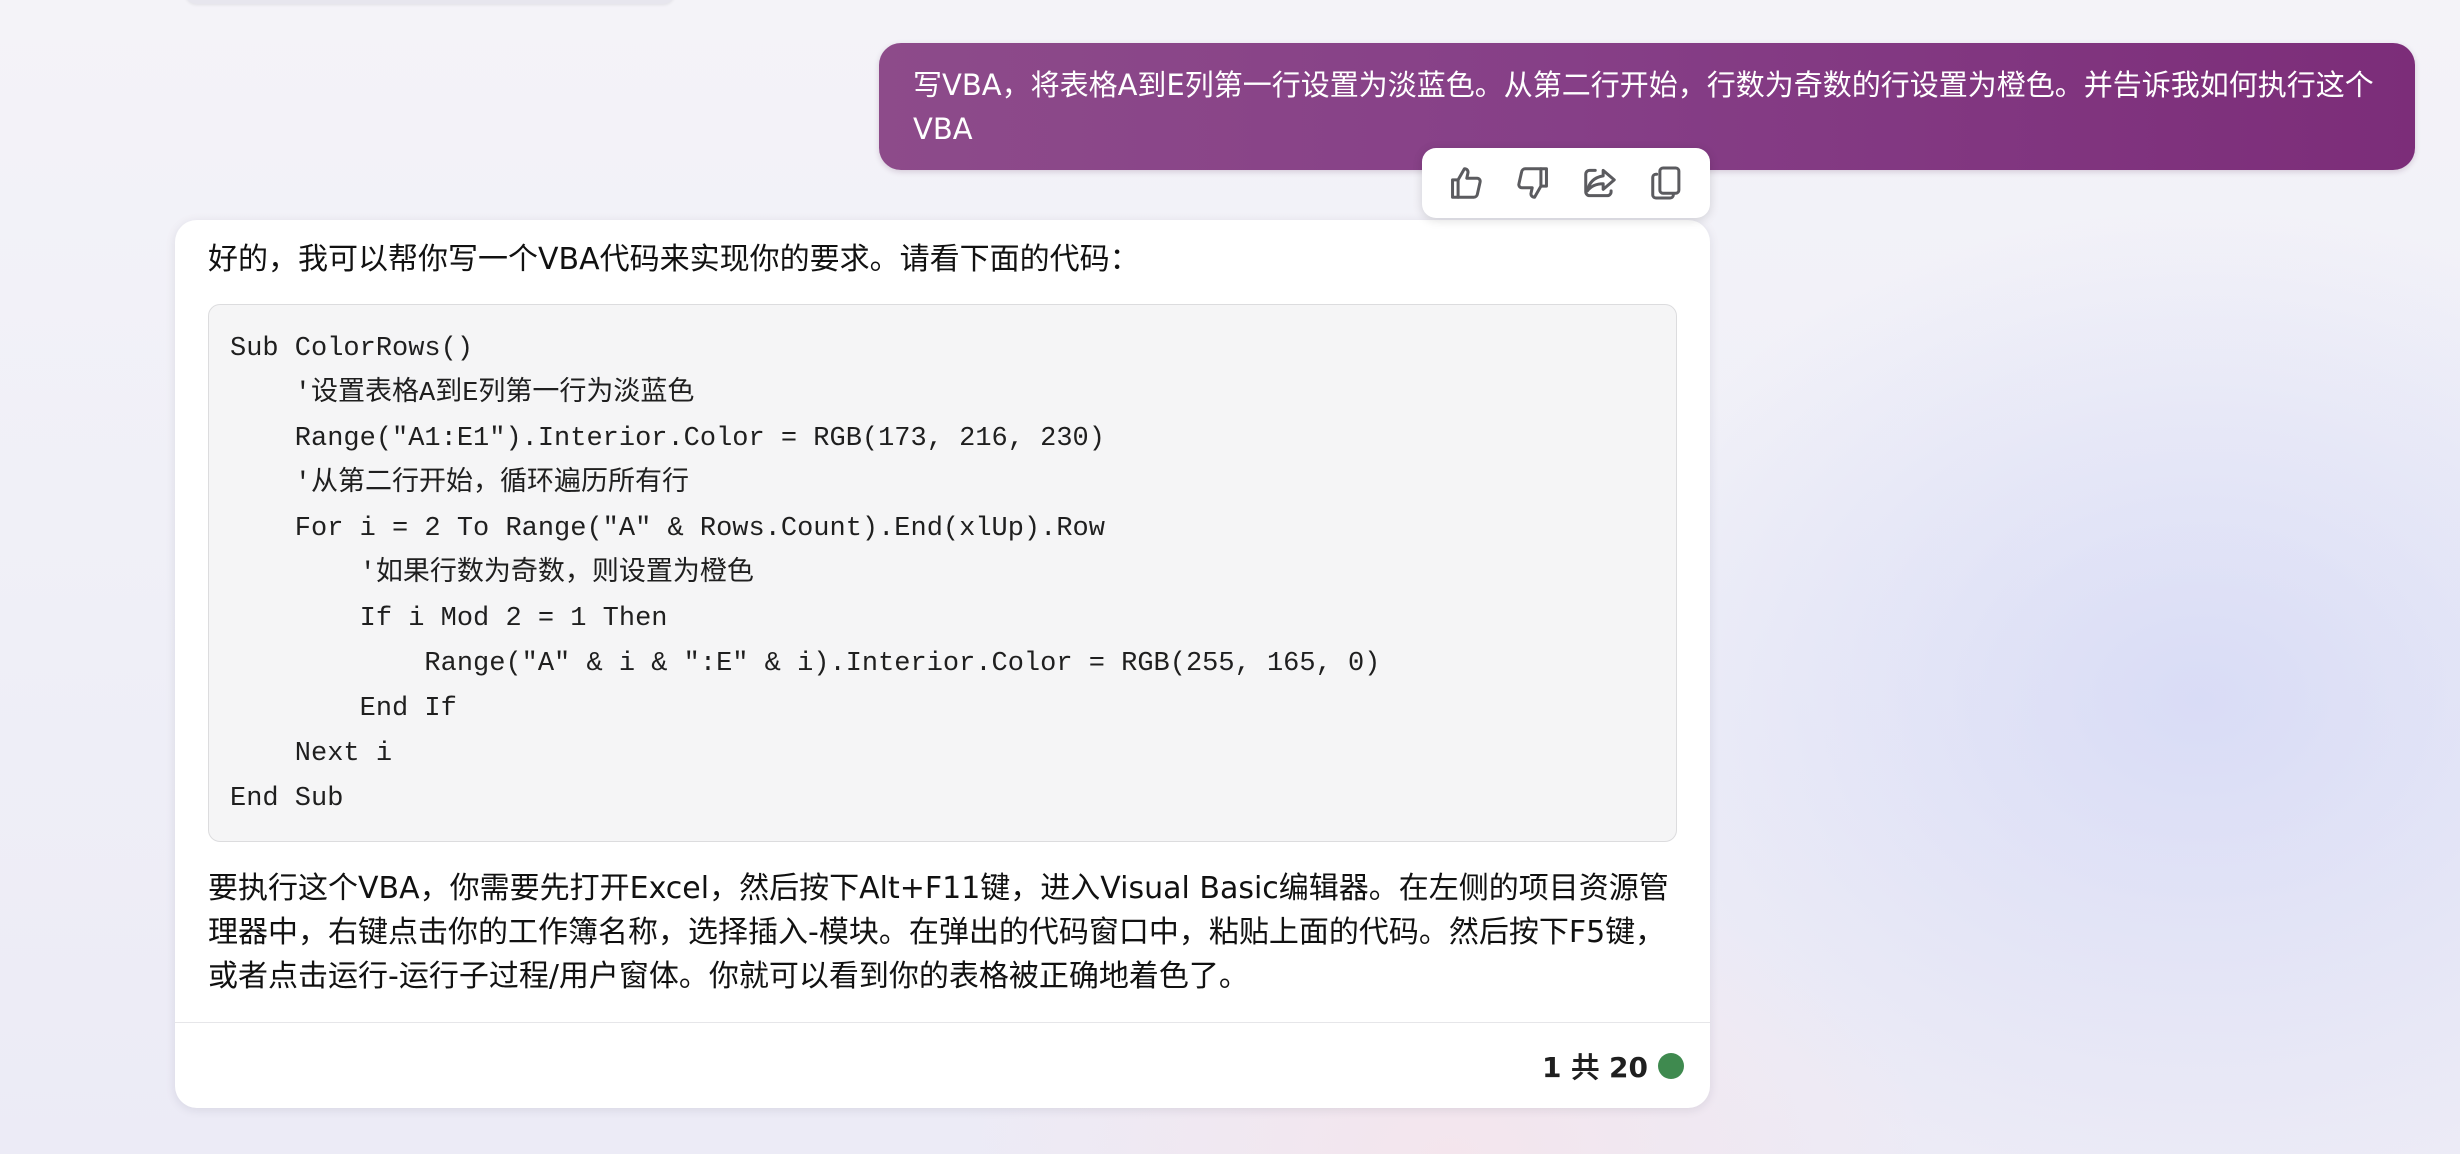  I want to click on code-line: If i Mod 2 = 1 Then, so click(449, 619).